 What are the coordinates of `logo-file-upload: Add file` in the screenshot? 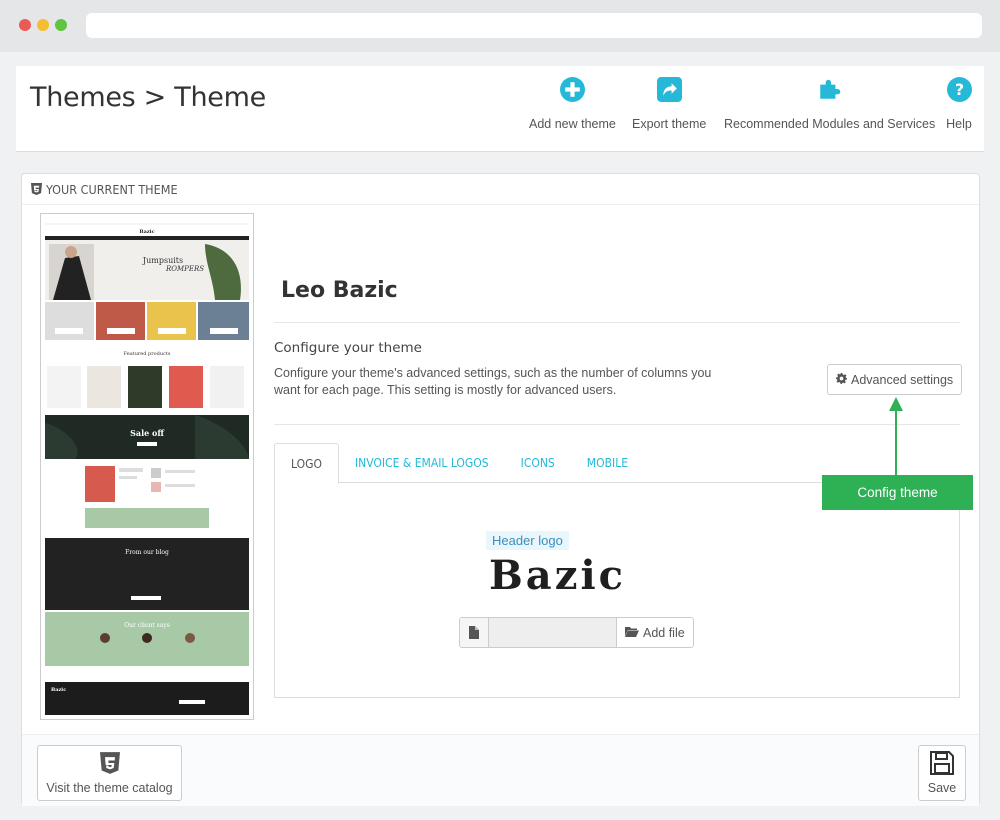 It's located at (576, 632).